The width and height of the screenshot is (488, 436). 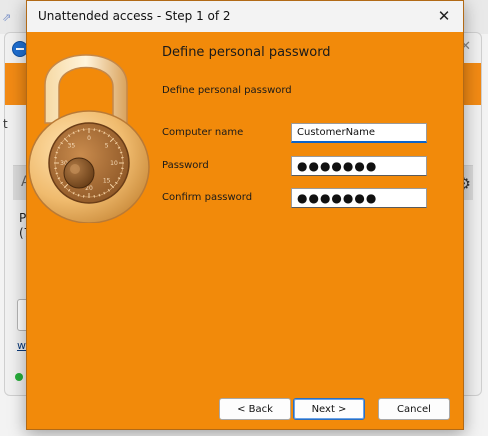 I want to click on background-text-fragment: t, so click(x=5, y=124).